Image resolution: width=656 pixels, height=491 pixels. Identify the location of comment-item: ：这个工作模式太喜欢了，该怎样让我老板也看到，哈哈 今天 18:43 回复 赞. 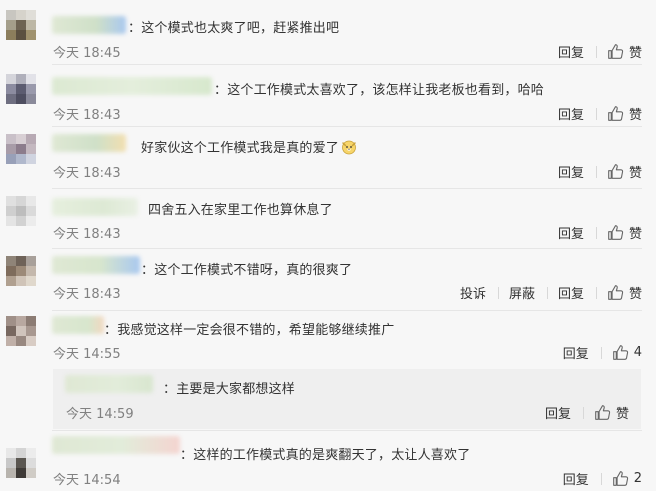
(328, 95).